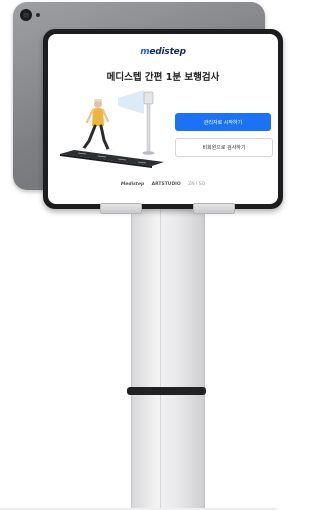 The width and height of the screenshot is (320, 510). What do you see at coordinates (163, 77) in the screenshot?
I see `page-title: 메디스텝 간편 1분 보행검사` at bounding box center [163, 77].